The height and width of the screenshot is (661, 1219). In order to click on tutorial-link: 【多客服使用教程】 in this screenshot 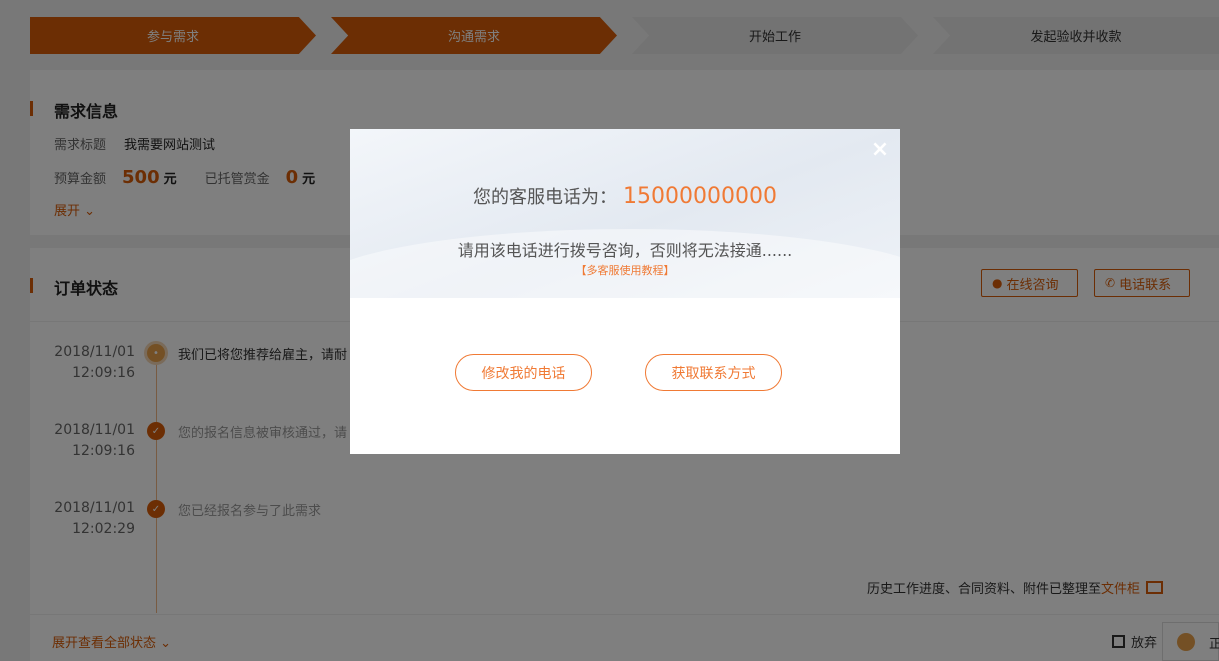, I will do `click(625, 270)`.